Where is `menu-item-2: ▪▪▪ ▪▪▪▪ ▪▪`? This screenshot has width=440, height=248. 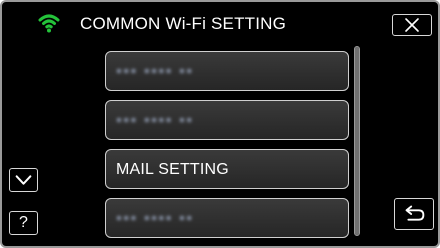 menu-item-2: ▪▪▪ ▪▪▪▪ ▪▪ is located at coordinates (227, 120).